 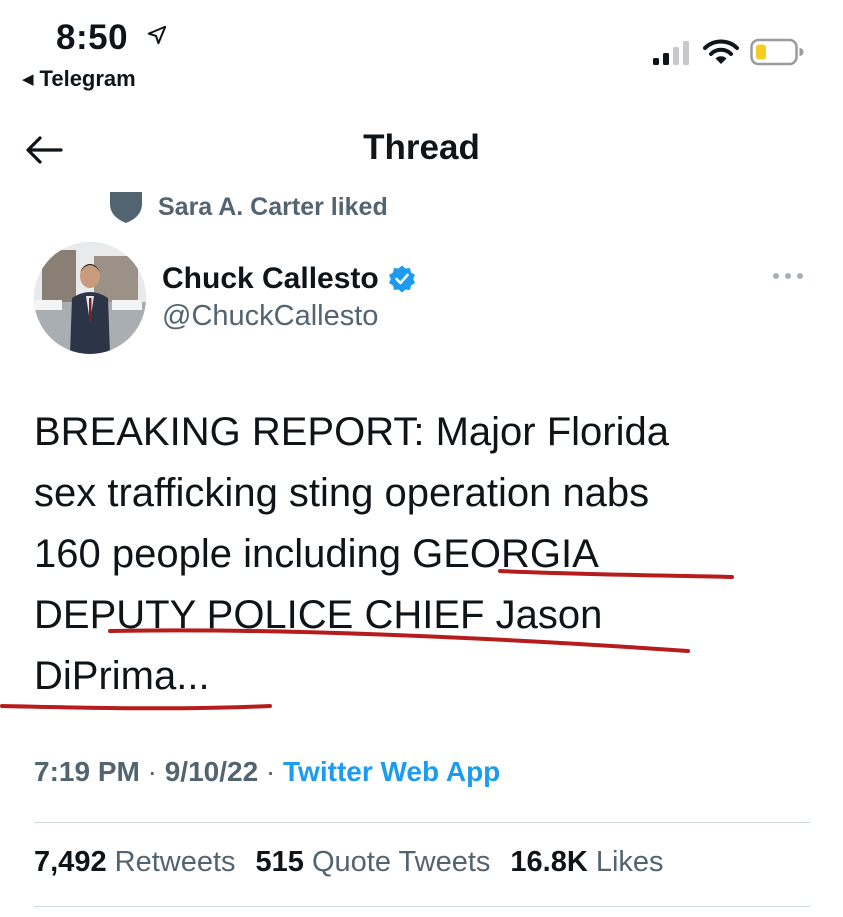 I want to click on avatar, so click(x=90, y=298).